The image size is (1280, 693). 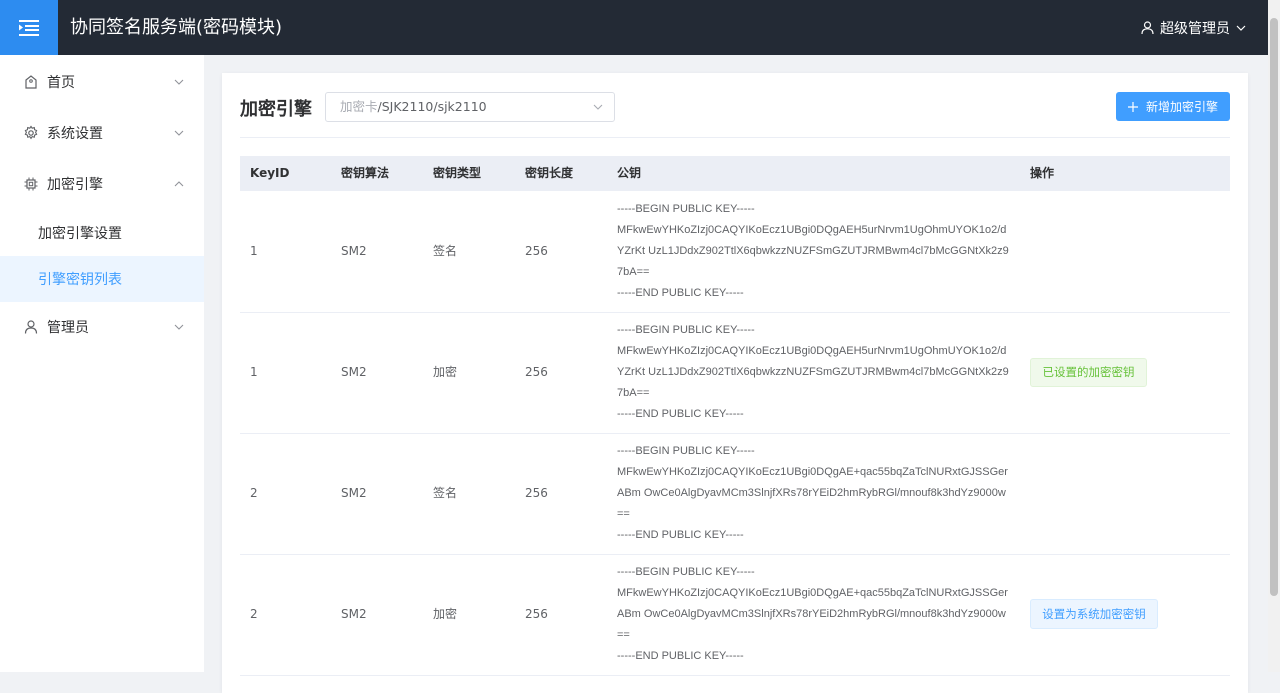 I want to click on plus-icon, so click(x=1132, y=106).